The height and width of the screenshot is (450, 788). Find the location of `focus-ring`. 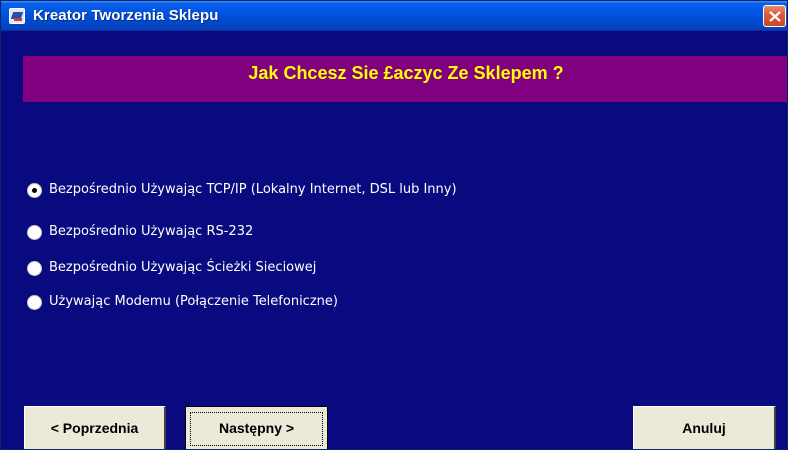

focus-ring is located at coordinates (256, 429).